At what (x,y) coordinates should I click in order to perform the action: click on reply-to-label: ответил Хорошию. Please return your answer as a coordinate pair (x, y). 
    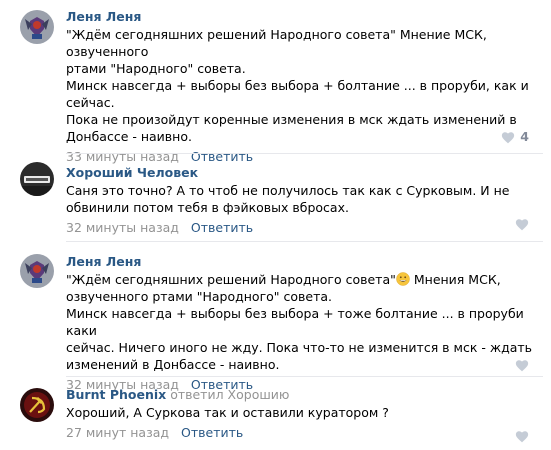
    Looking at the image, I should click on (229, 394).